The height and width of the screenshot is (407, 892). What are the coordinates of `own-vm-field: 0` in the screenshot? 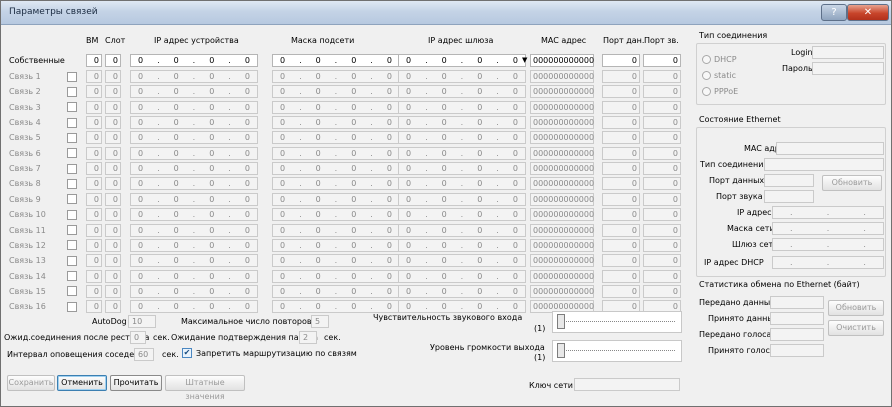 It's located at (94, 60).